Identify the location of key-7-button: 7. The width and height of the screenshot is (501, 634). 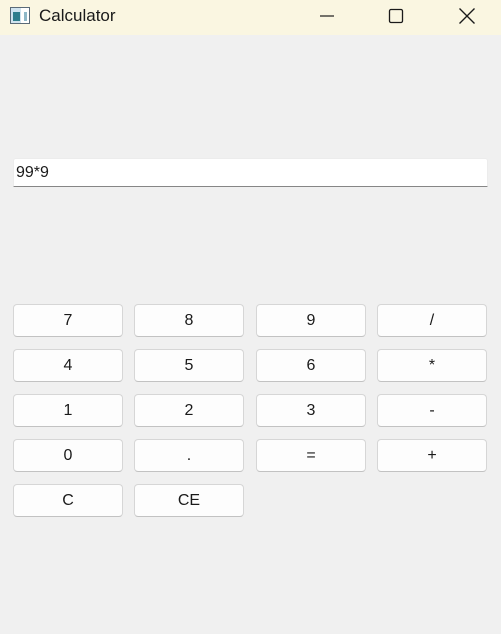
(68, 320).